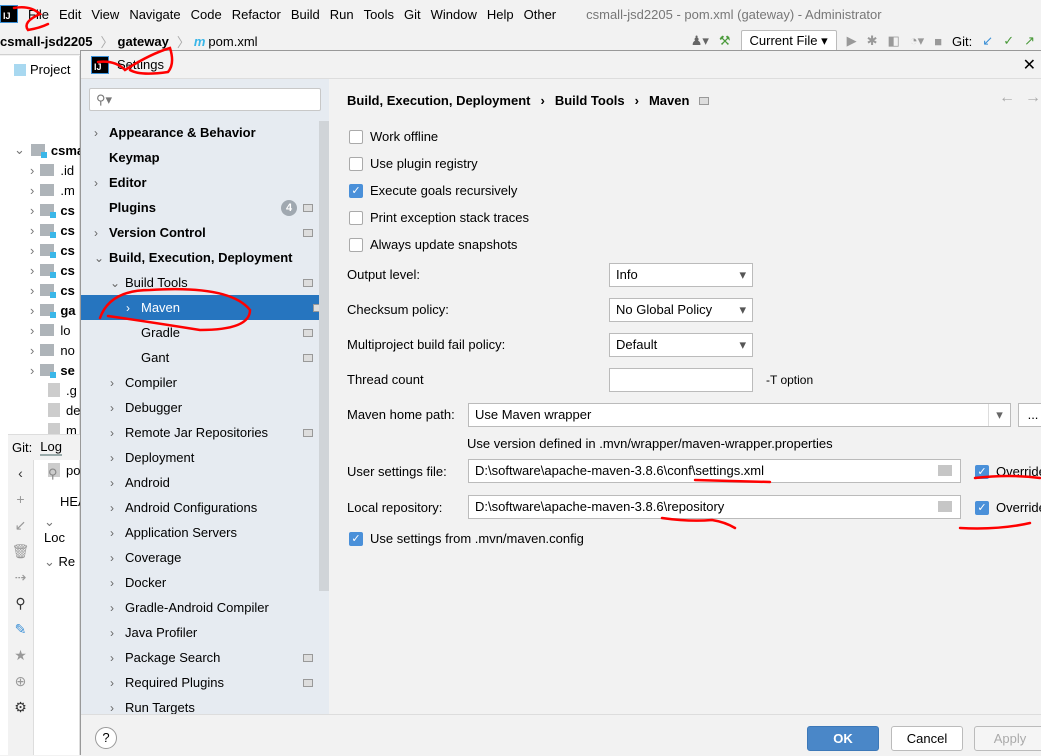 The height and width of the screenshot is (756, 1041). Describe the element at coordinates (20, 681) in the screenshot. I see `target-icon: ⊕` at that location.